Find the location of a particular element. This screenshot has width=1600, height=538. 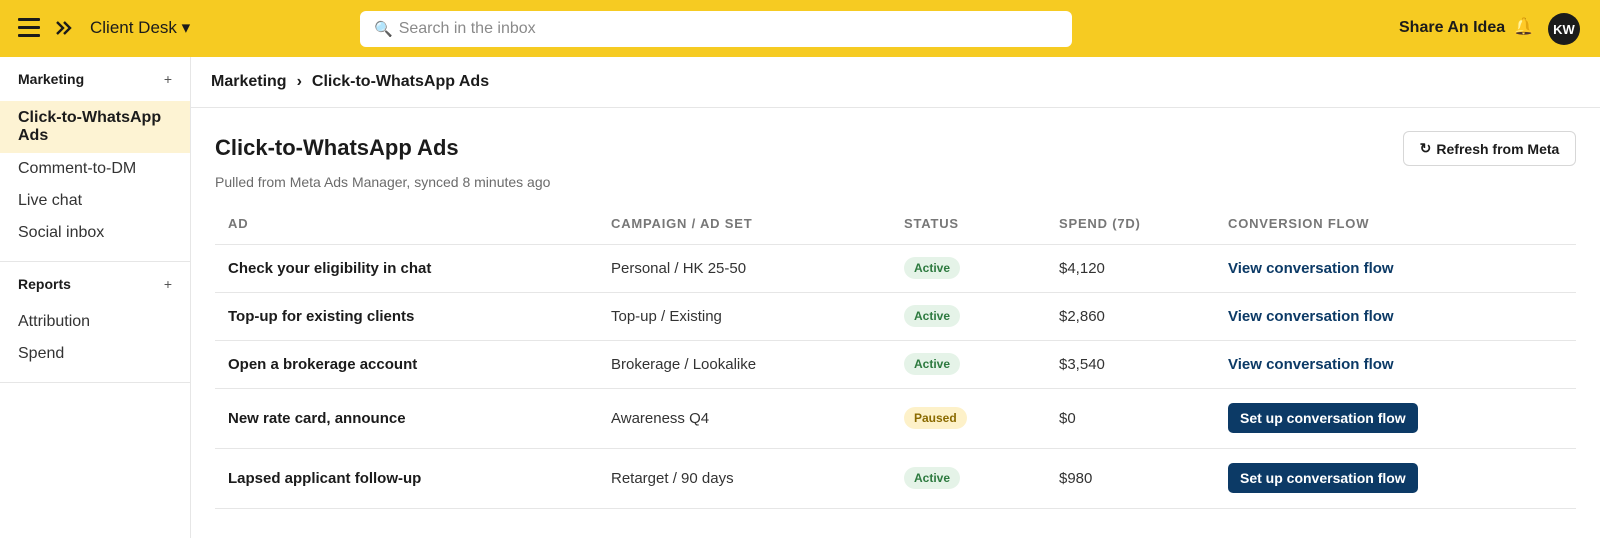

spend-value: $980 is located at coordinates (1130, 478).